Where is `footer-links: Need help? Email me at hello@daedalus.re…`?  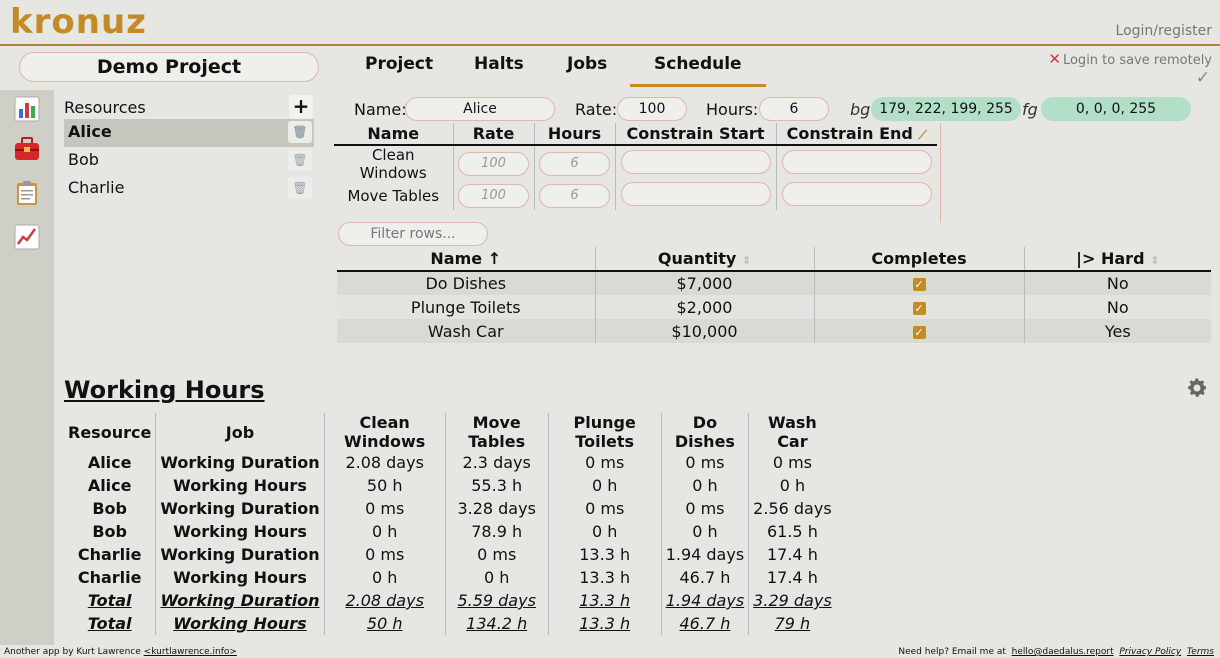
footer-links: Need help? Email me at hello@daedalus.re… is located at coordinates (1056, 652).